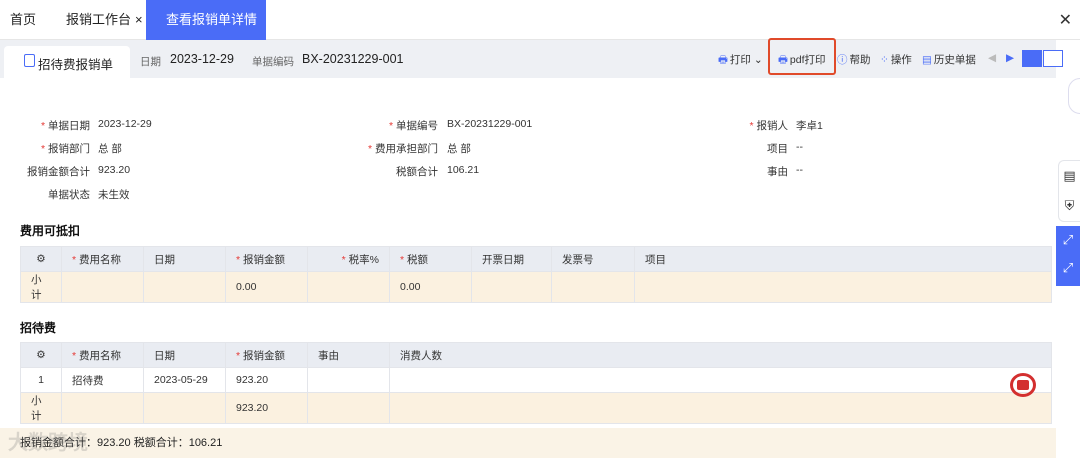  I want to click on row-amount: 923.20, so click(266, 380).